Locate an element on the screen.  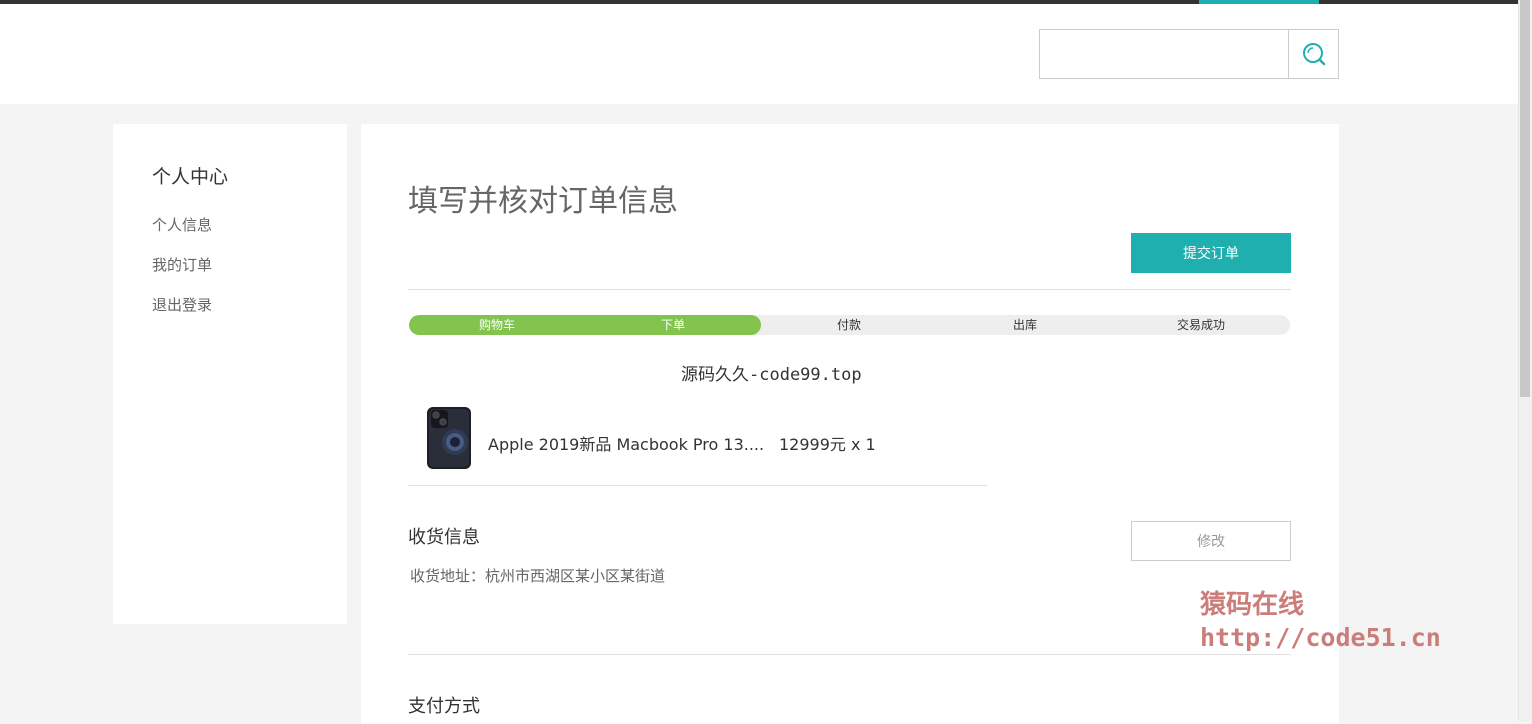
watermark-line2: http://code51.cn is located at coordinates (1320, 637).